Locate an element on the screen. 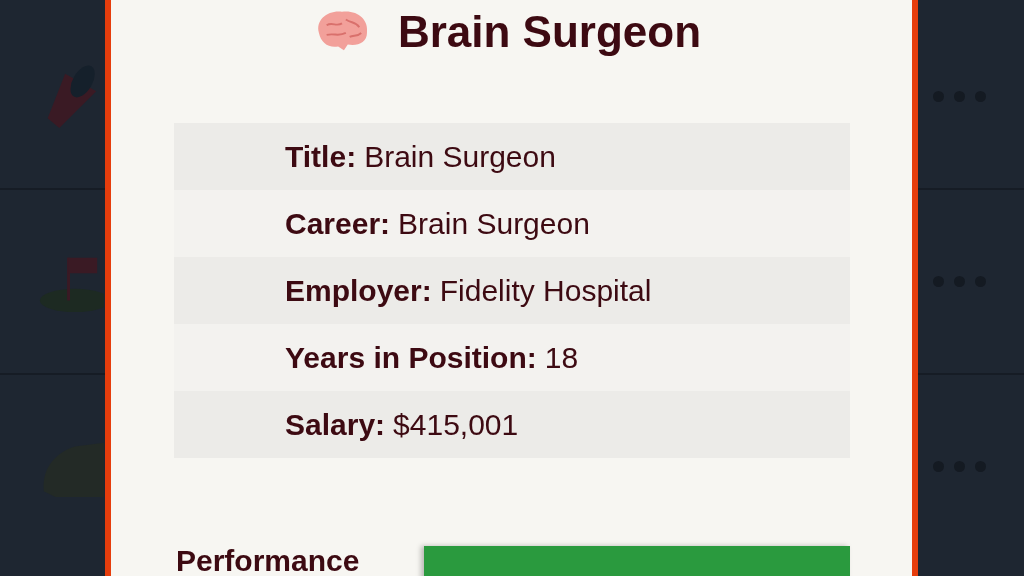 Image resolution: width=1024 pixels, height=576 pixels. detail-label: Years in Position: is located at coordinates (411, 357).